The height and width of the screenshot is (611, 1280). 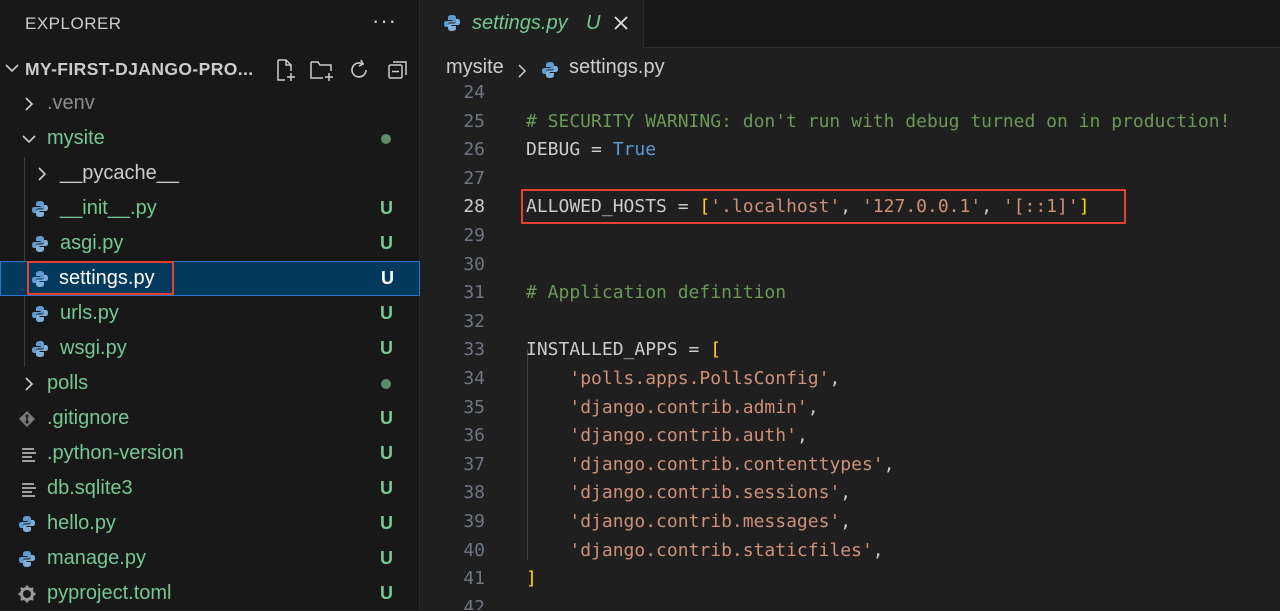 I want to click on line-number: 41, so click(x=474, y=579).